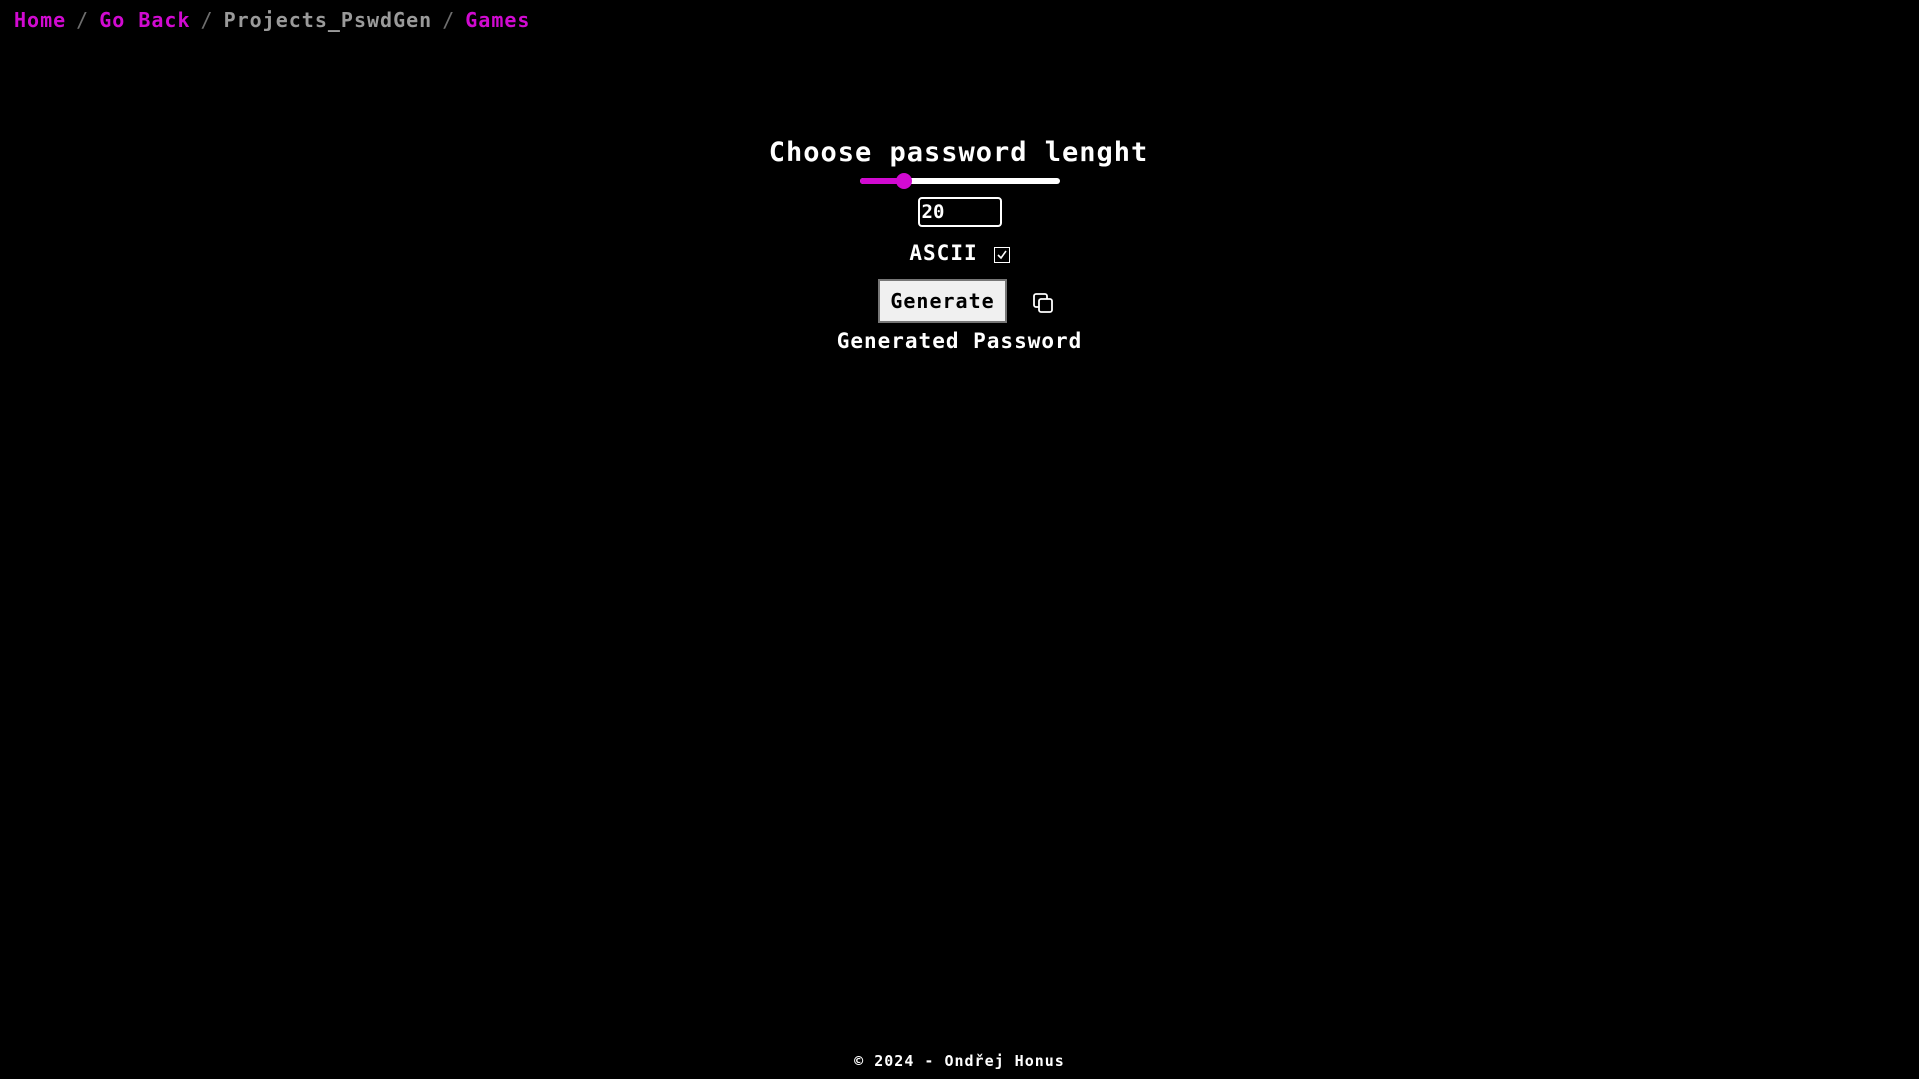 Image resolution: width=1919 pixels, height=1079 pixels. I want to click on ascii-option: ASCII, so click(959, 253).